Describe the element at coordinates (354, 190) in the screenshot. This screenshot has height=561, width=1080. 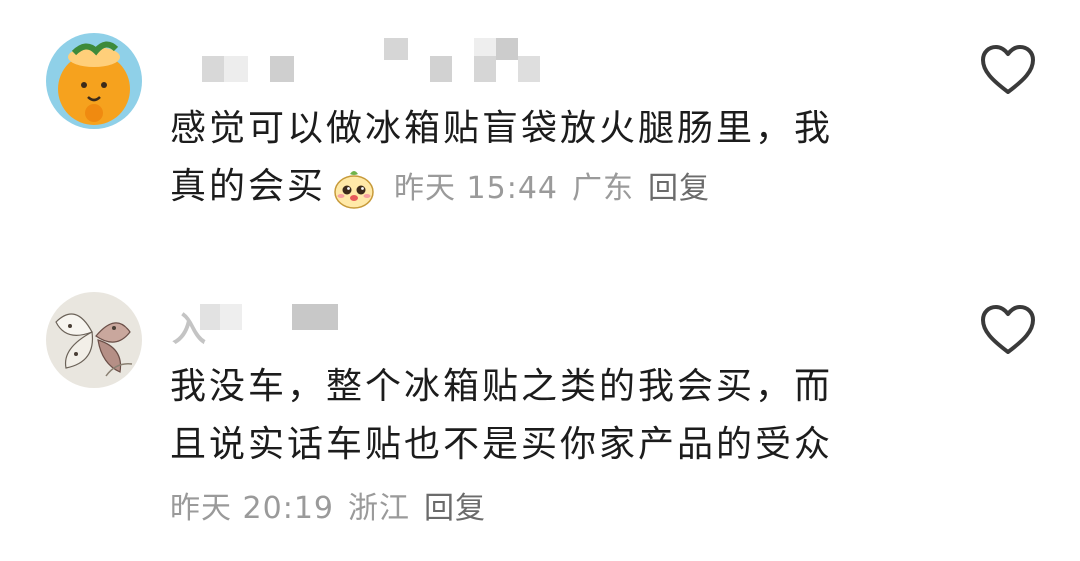
I see `cute-mascot-emoji-icon` at that location.